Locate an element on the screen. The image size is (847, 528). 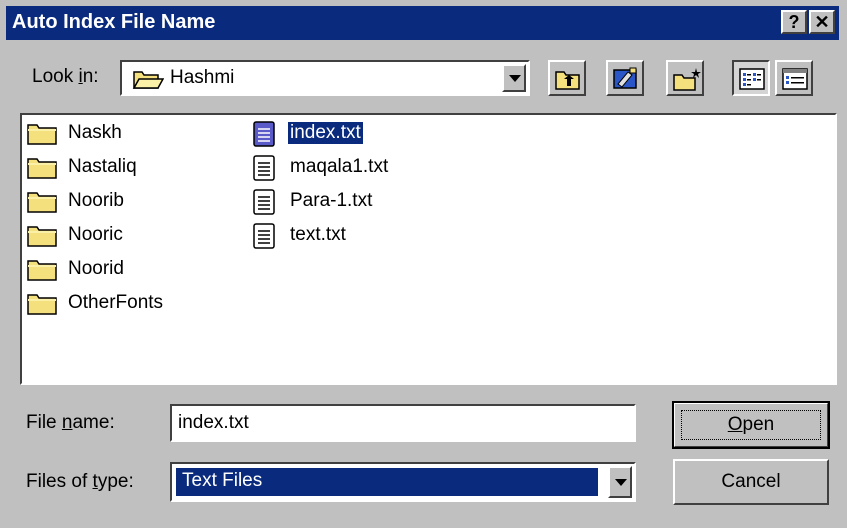
list-item-label: Nastaliq is located at coordinates (102, 166).